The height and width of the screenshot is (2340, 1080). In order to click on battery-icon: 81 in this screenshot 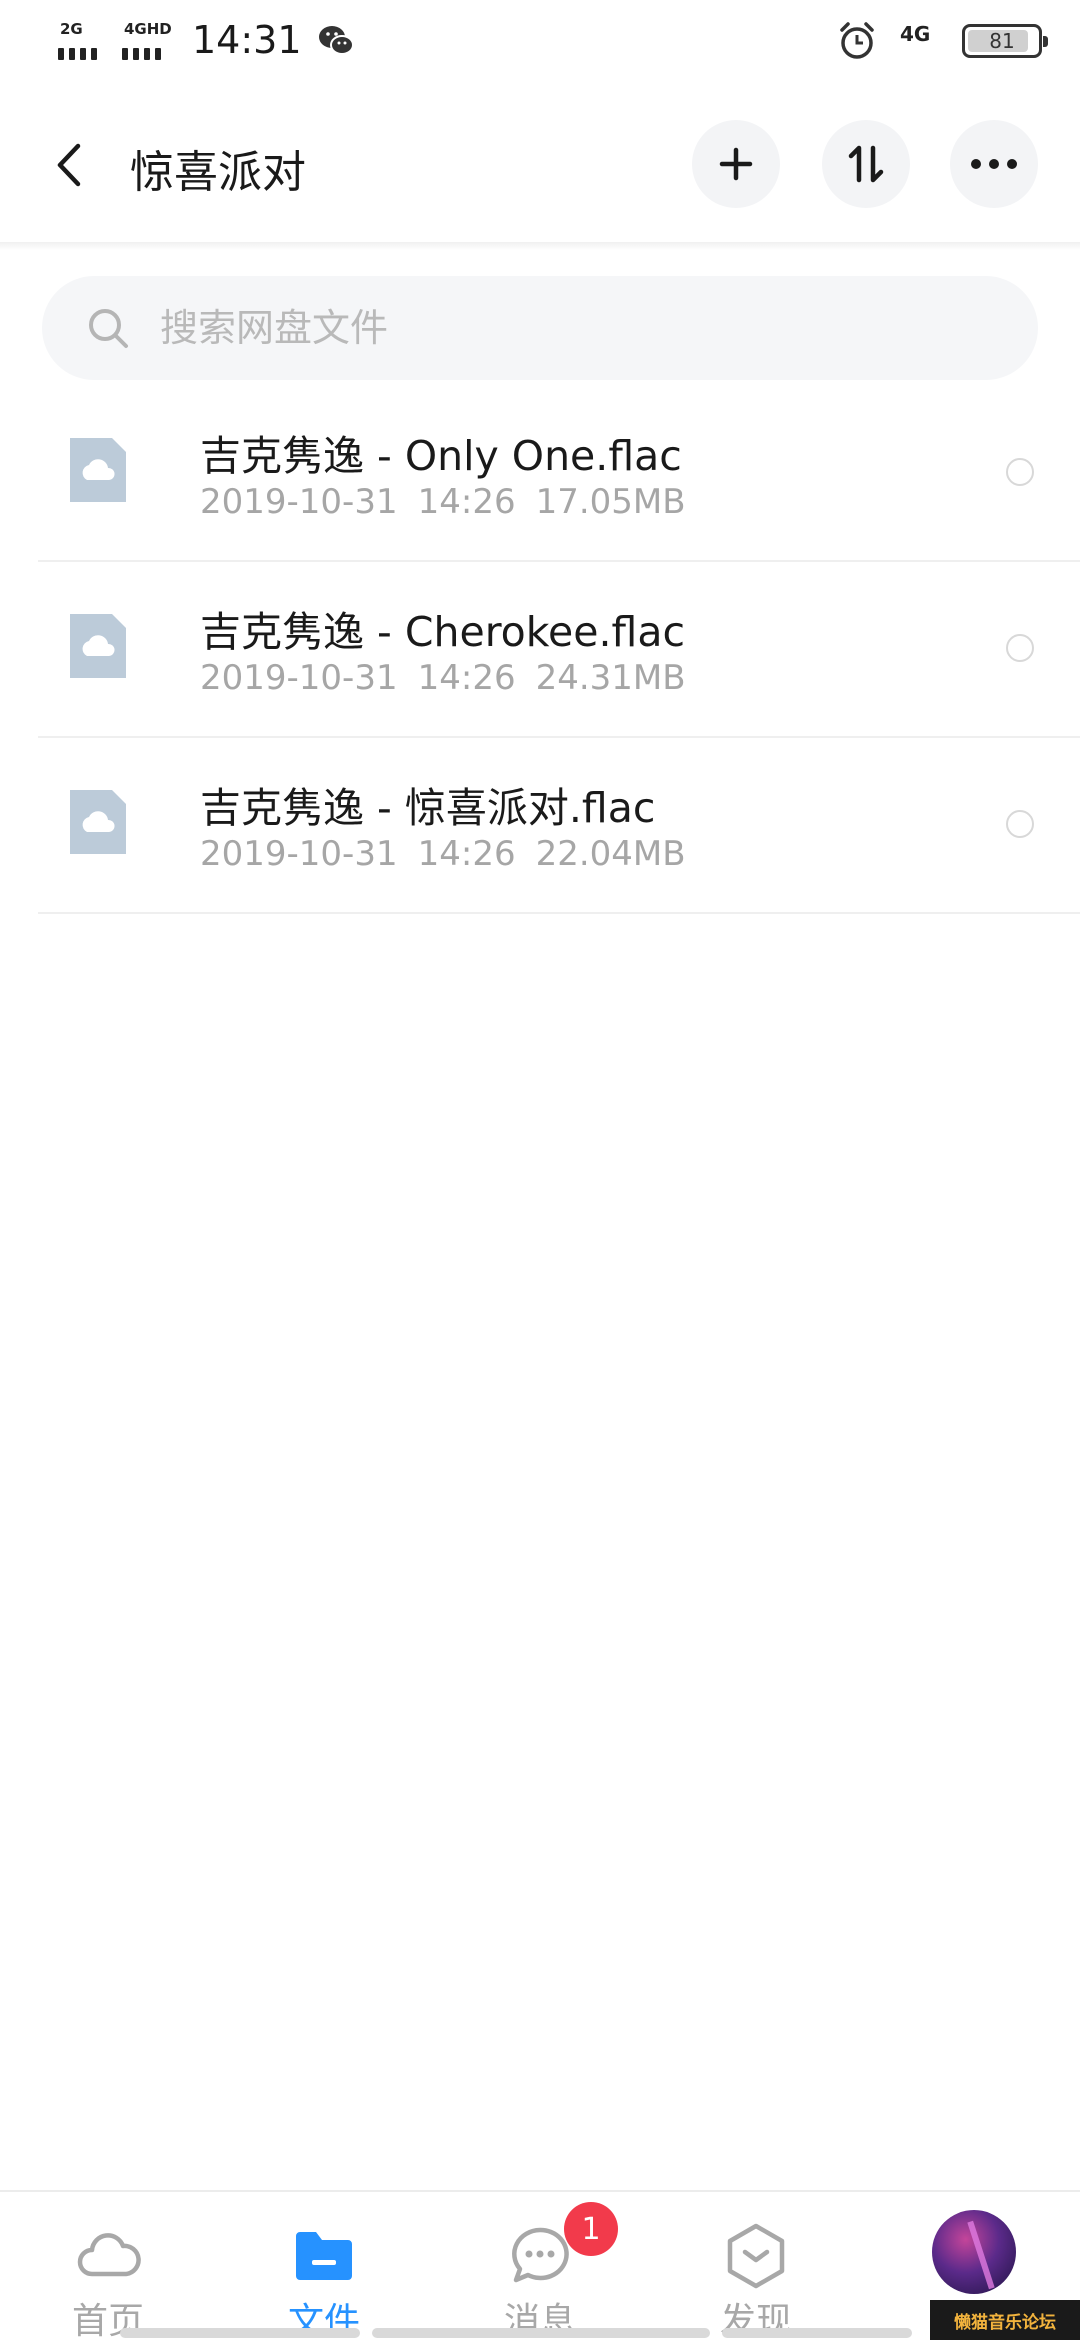, I will do `click(1005, 41)`.